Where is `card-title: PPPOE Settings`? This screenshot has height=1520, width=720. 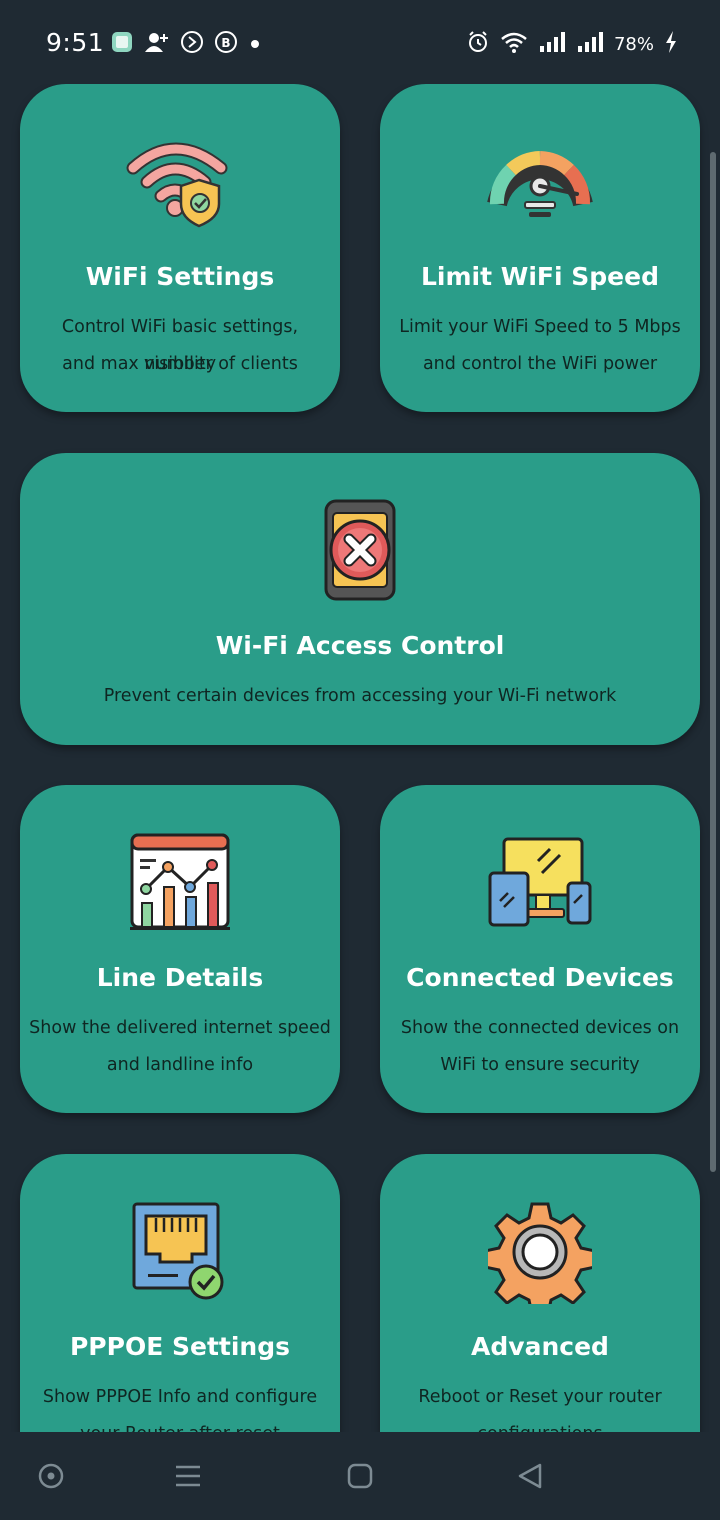
card-title: PPPOE Settings is located at coordinates (179, 1346).